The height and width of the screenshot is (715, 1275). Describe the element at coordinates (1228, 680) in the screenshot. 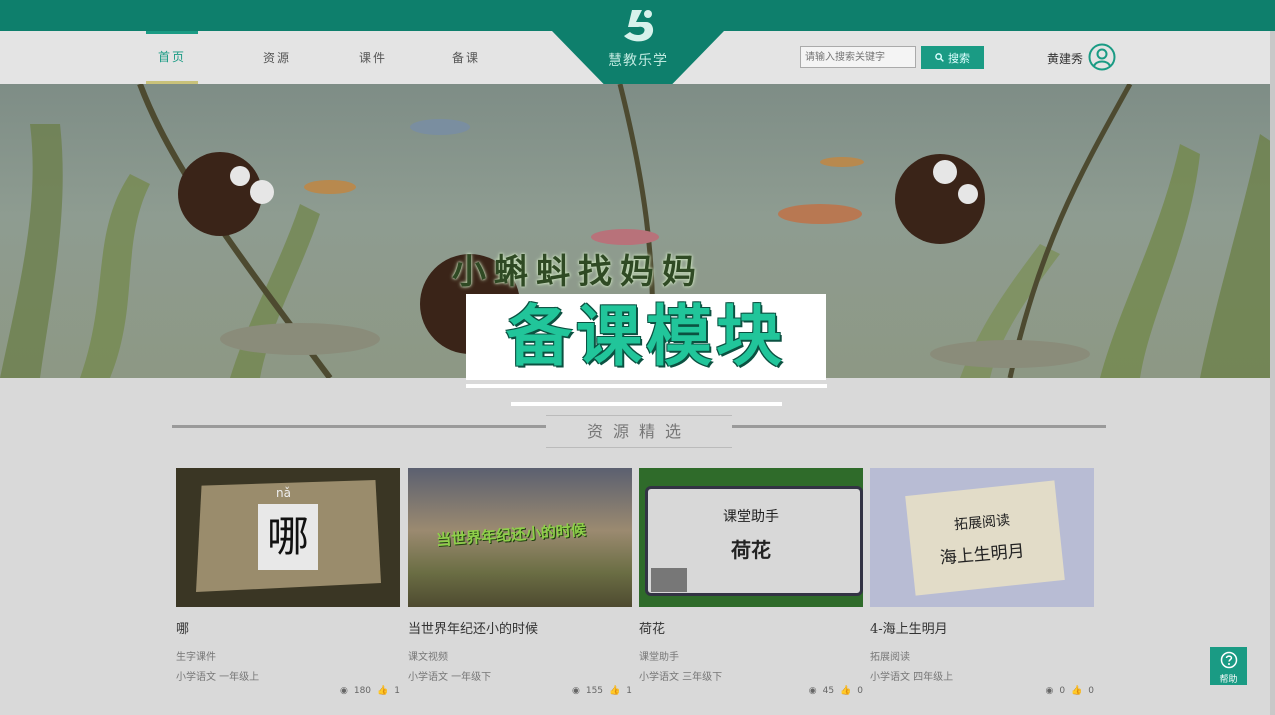

I see `help-label: 帮助` at that location.